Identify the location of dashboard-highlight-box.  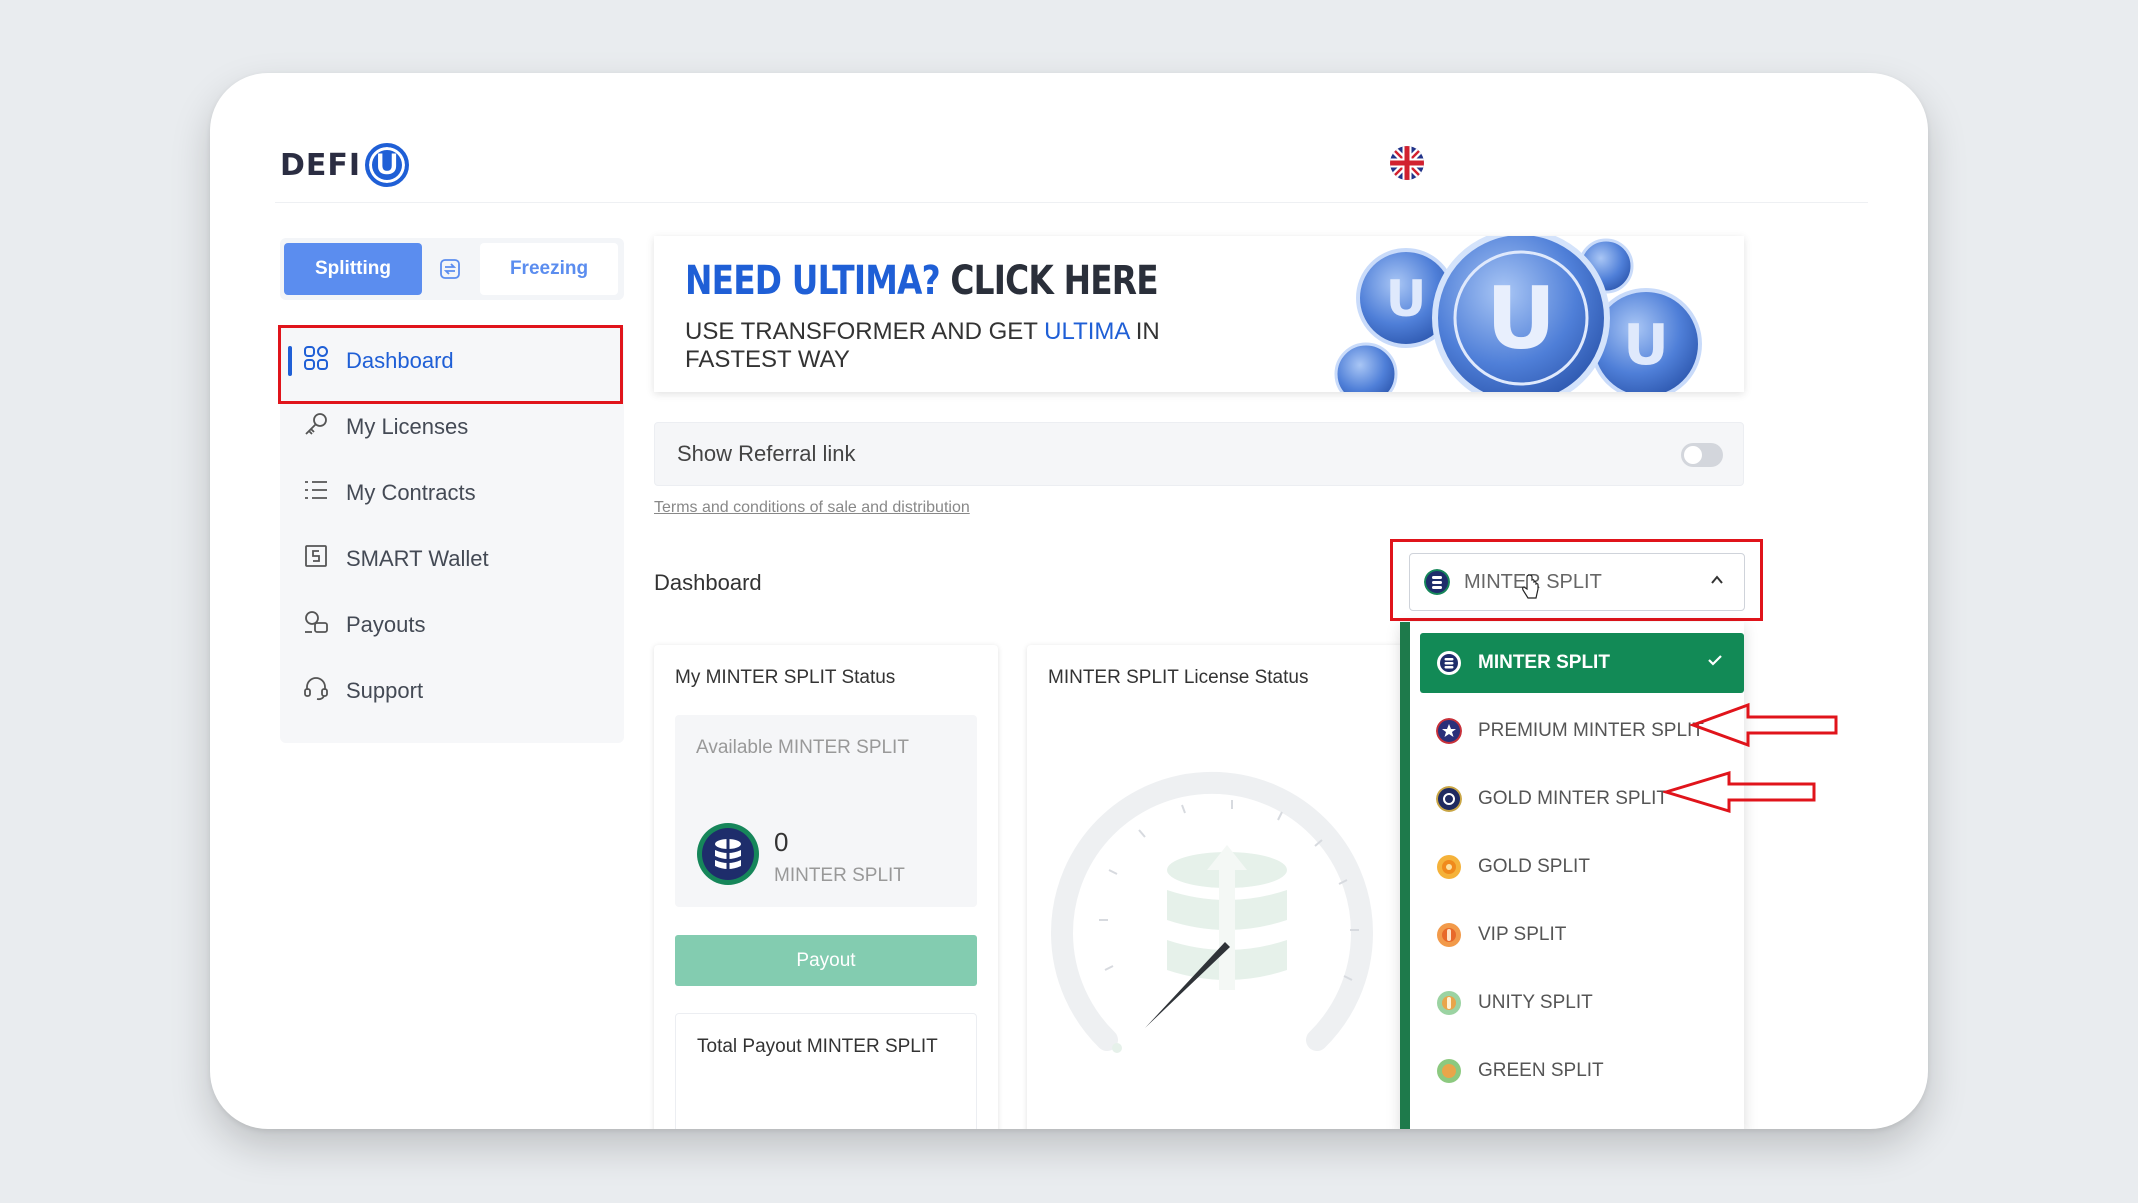
(450, 364).